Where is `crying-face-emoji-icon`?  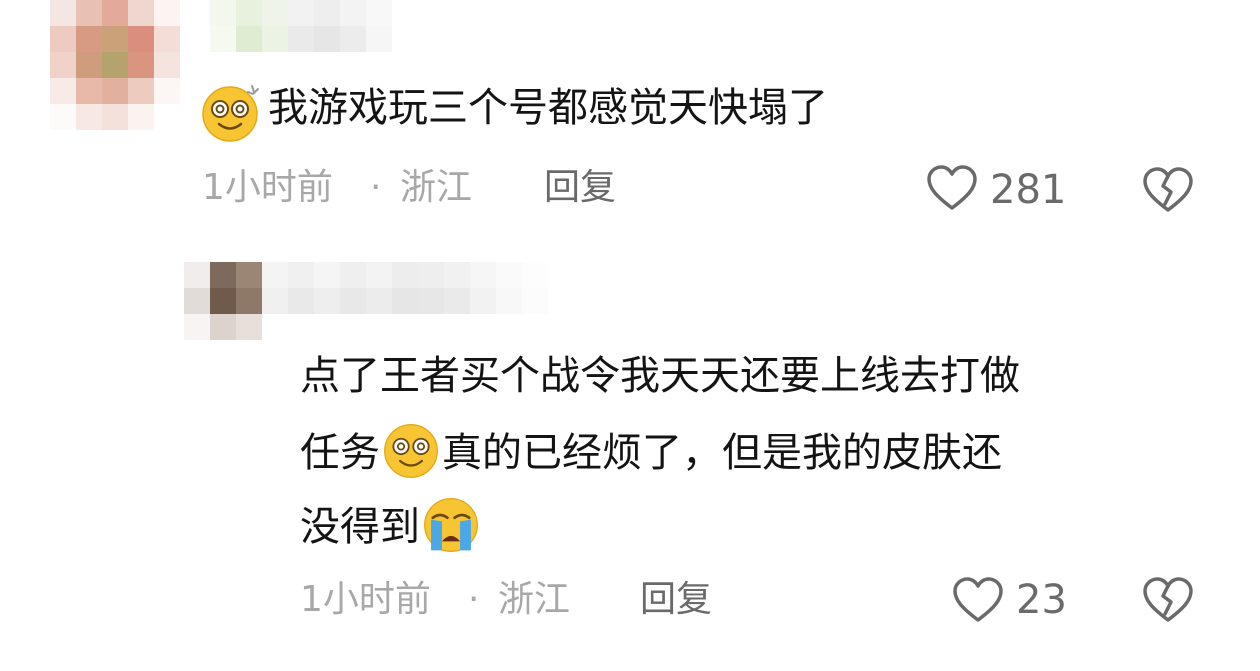 crying-face-emoji-icon is located at coordinates (451, 525).